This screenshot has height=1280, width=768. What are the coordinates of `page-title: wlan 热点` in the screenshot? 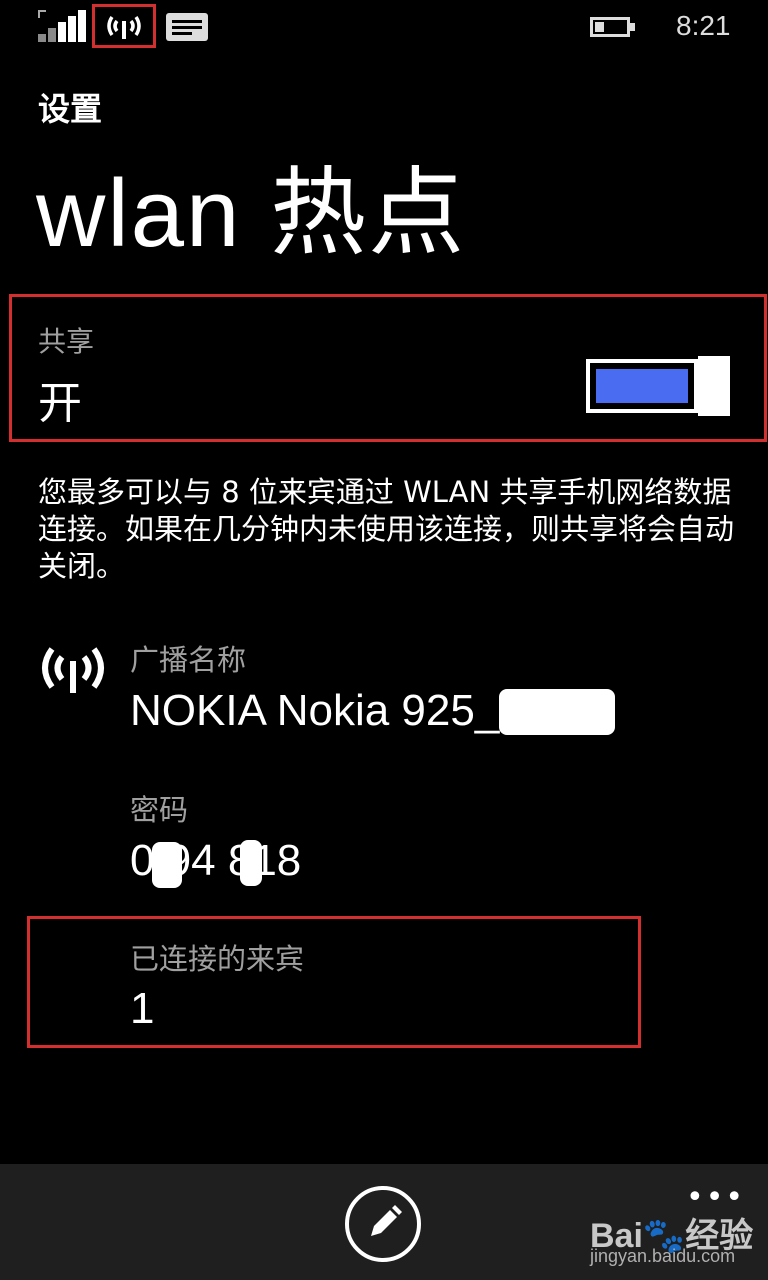 It's located at (251, 213).